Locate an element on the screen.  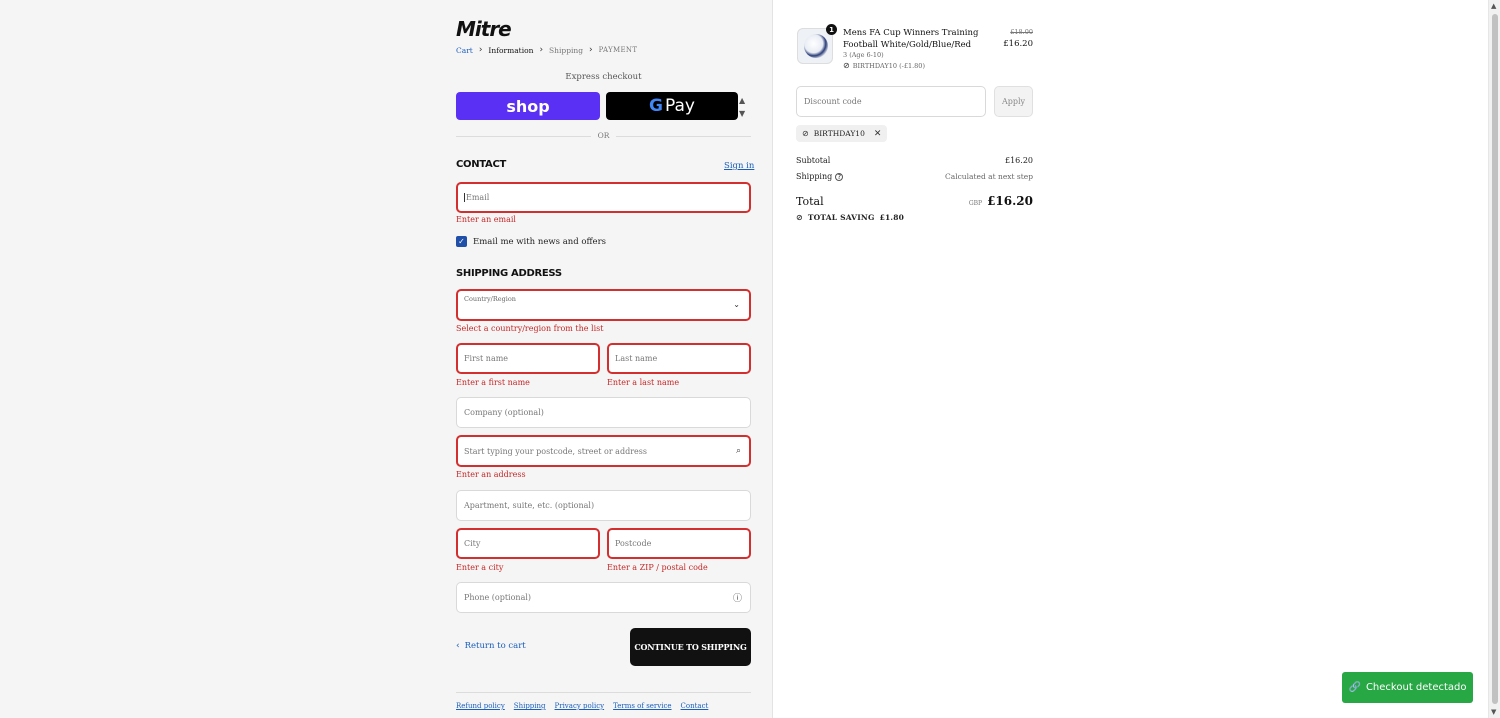
help-circle-icon: ? is located at coordinates (839, 176).